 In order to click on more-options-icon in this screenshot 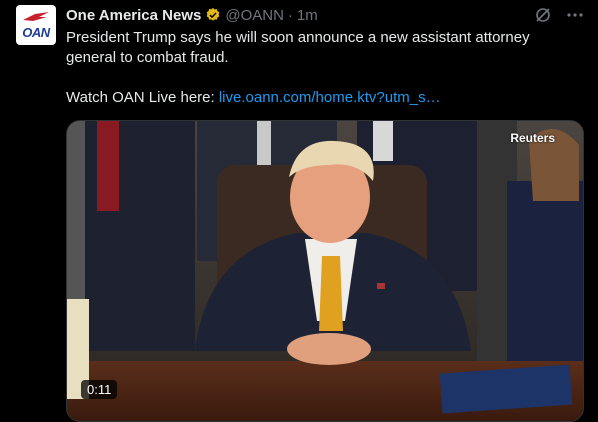, I will do `click(575, 17)`.